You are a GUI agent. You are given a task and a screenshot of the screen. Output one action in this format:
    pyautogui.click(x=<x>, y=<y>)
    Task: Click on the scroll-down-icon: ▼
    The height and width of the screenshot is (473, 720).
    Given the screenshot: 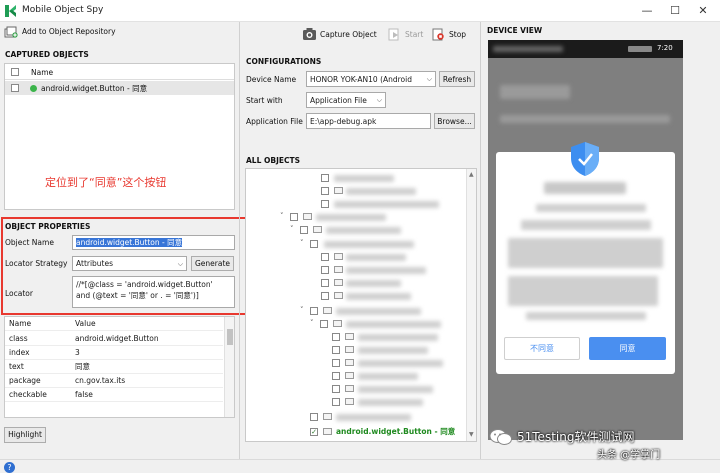 What is the action you would take?
    pyautogui.click(x=471, y=434)
    